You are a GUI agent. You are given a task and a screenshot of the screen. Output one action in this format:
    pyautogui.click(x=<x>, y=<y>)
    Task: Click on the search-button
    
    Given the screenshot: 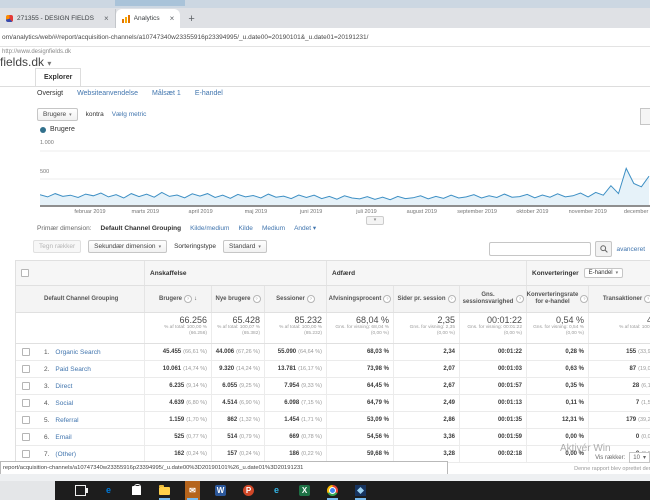 What is the action you would take?
    pyautogui.click(x=604, y=249)
    